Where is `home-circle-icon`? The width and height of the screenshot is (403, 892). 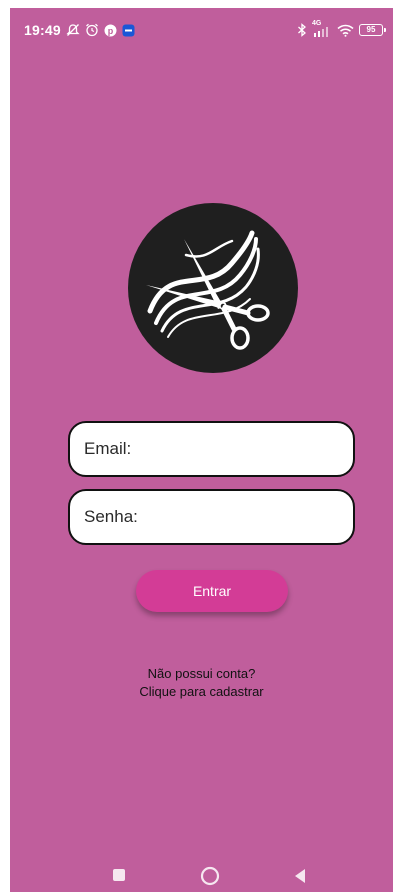 home-circle-icon is located at coordinates (210, 876).